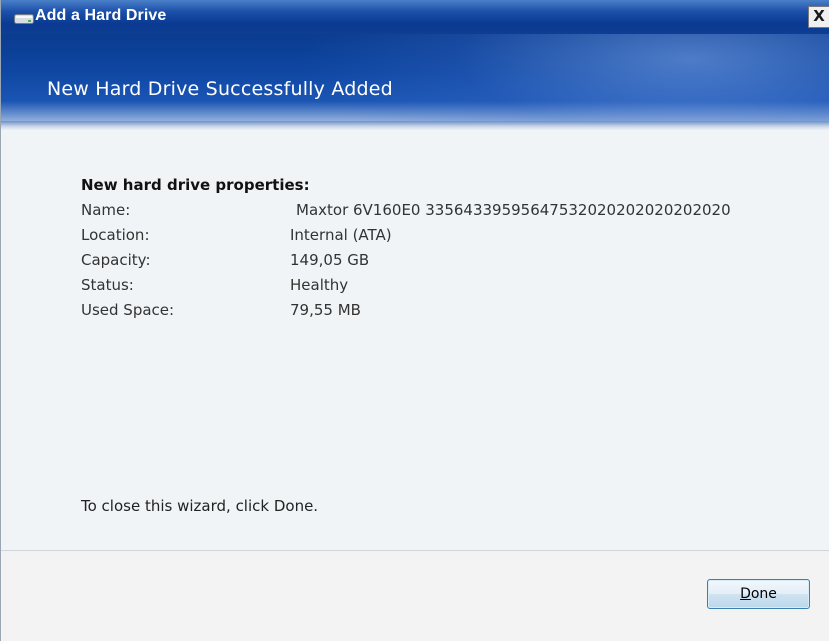 The image size is (829, 641). What do you see at coordinates (107, 285) in the screenshot?
I see `status-label: Status:` at bounding box center [107, 285].